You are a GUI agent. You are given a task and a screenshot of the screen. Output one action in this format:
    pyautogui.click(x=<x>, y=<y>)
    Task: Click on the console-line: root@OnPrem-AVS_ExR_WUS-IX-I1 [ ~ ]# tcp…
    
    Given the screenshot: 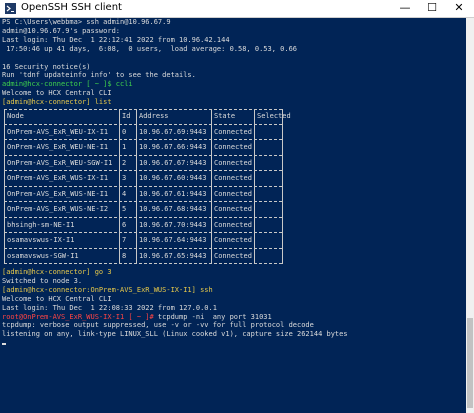 What is the action you would take?
    pyautogui.click(x=137, y=317)
    